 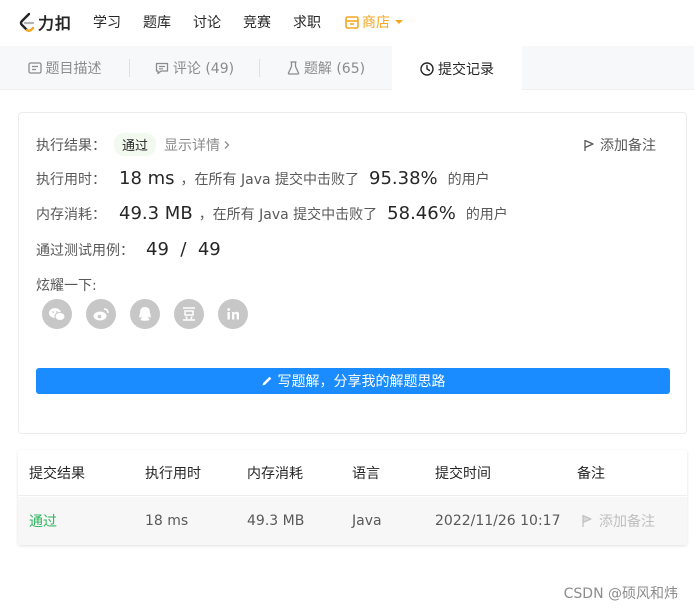 I want to click on tab-description-label: 题目描述, so click(x=73, y=69).